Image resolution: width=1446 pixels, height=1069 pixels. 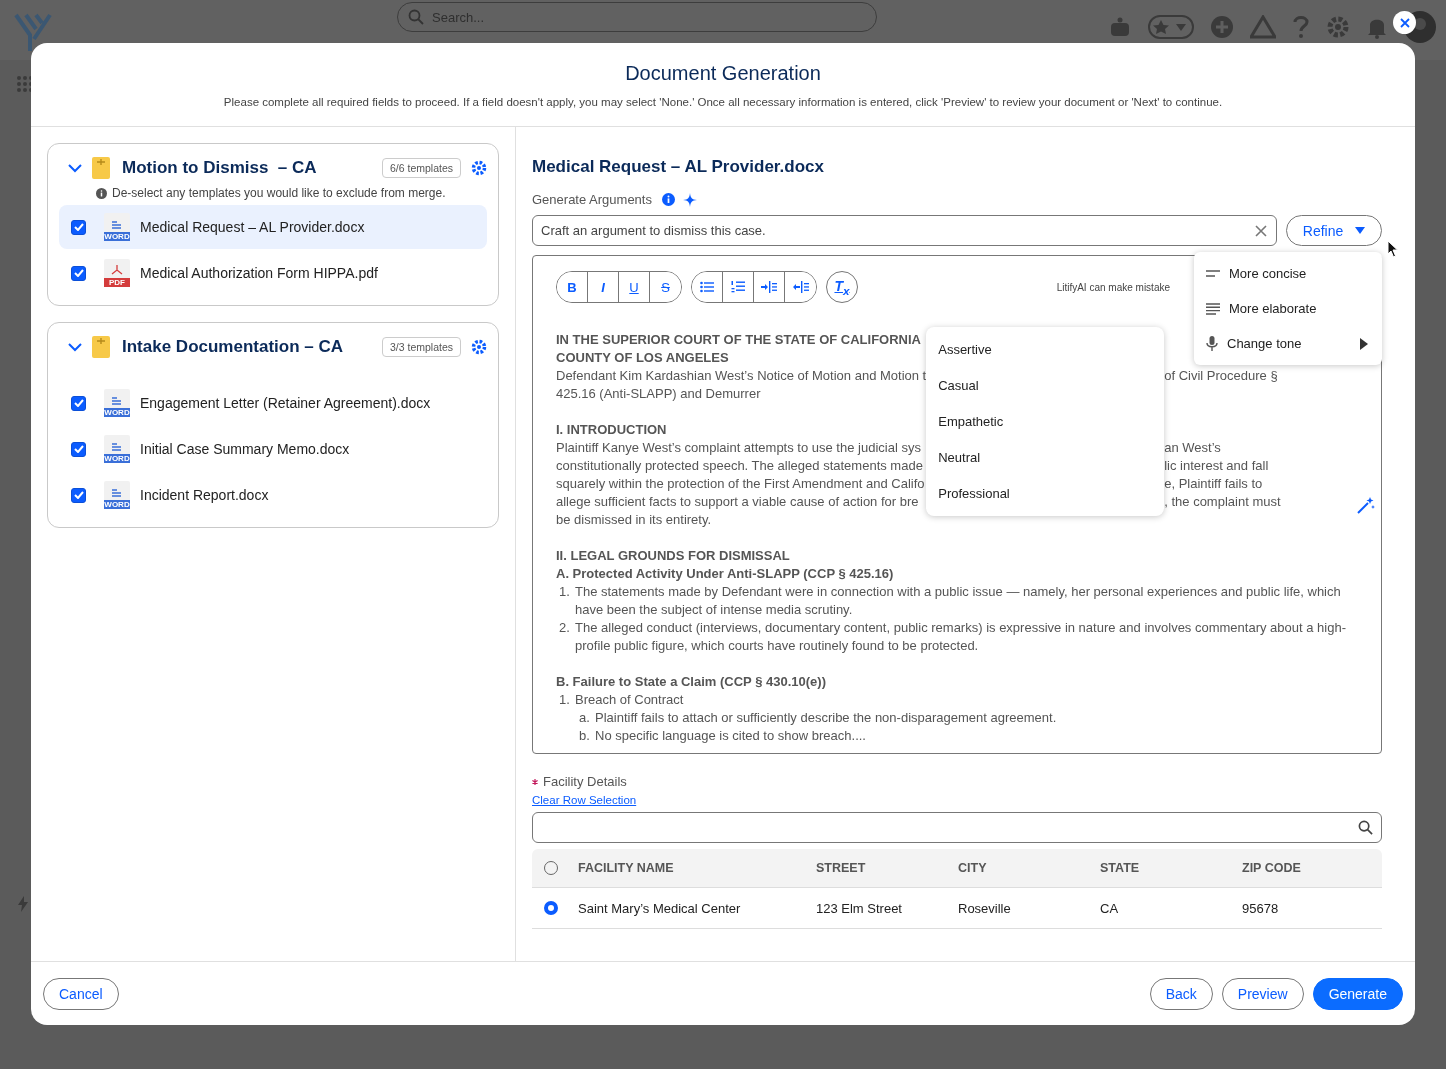 What do you see at coordinates (842, 287) in the screenshot?
I see `clear-format-button: T$_{x}$` at bounding box center [842, 287].